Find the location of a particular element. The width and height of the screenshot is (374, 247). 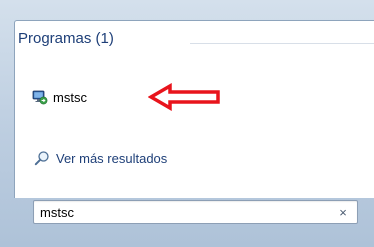

search-box: × is located at coordinates (195, 212).